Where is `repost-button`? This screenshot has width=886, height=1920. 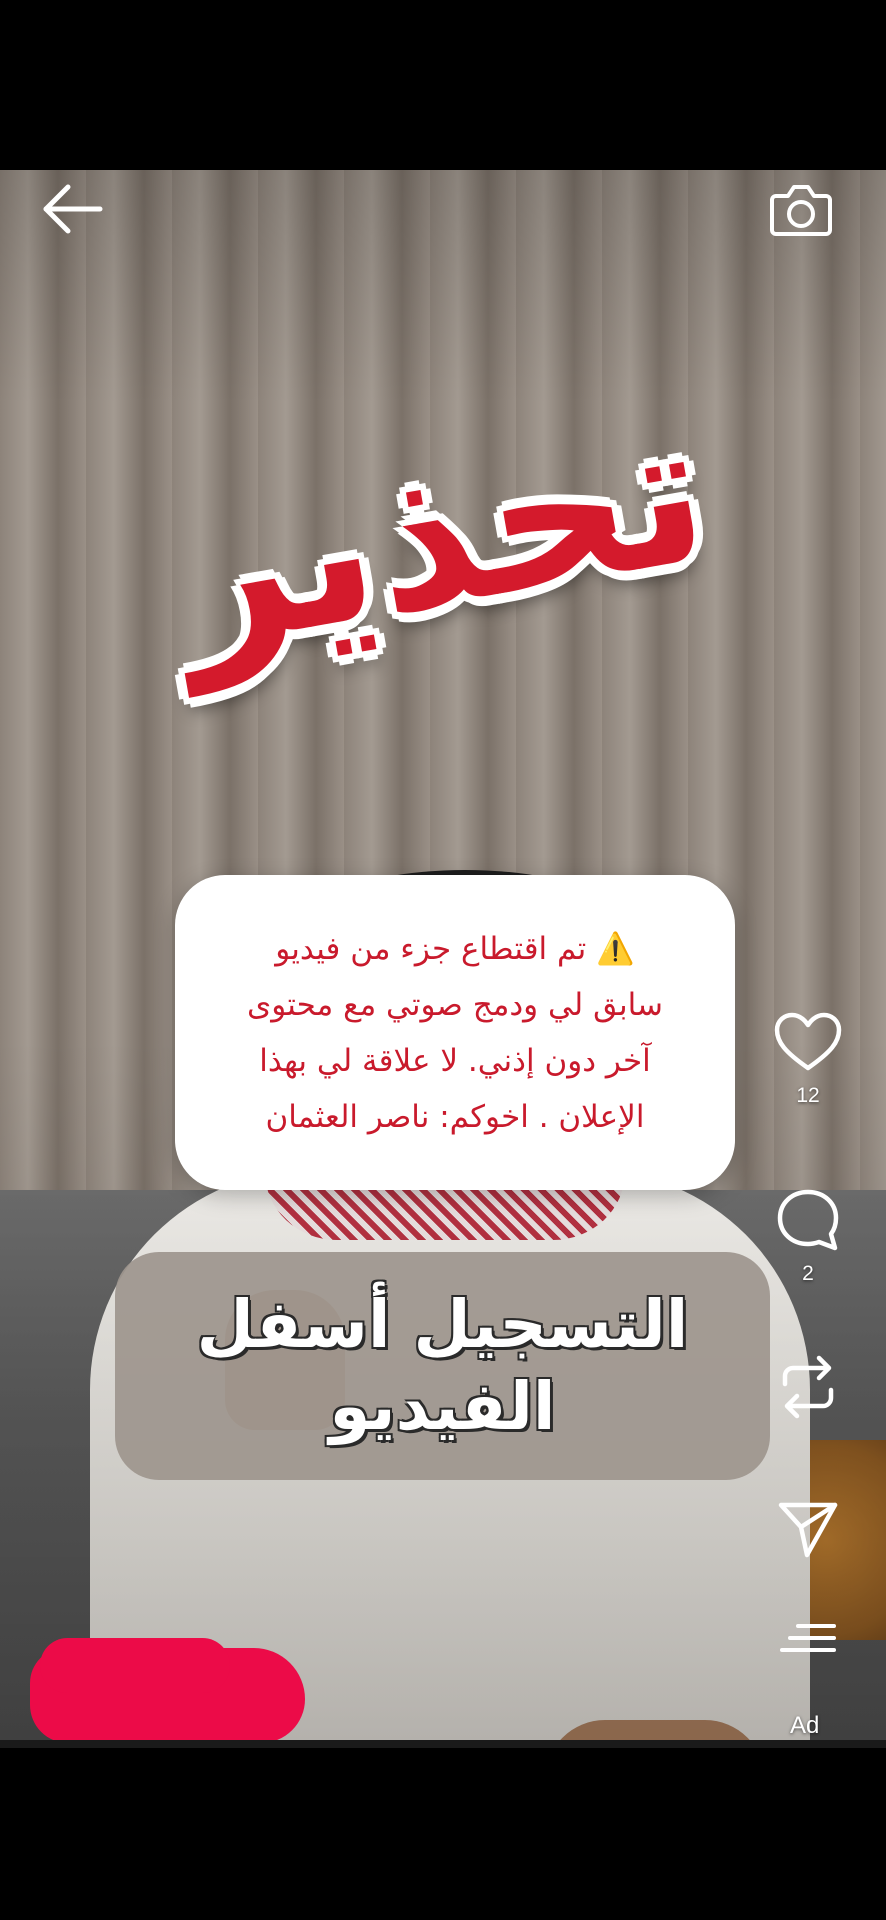 repost-button is located at coordinates (808, 1387).